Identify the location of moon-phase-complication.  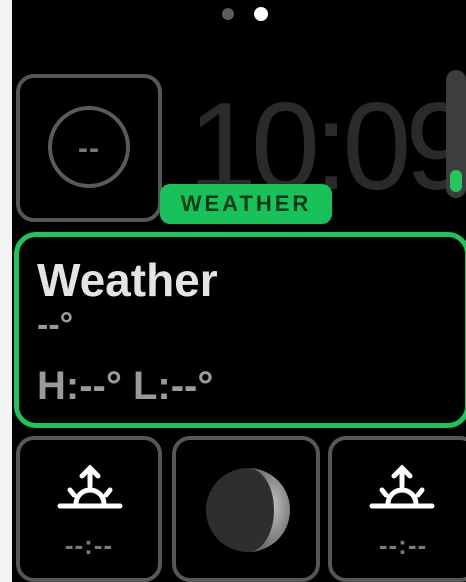
(246, 509).